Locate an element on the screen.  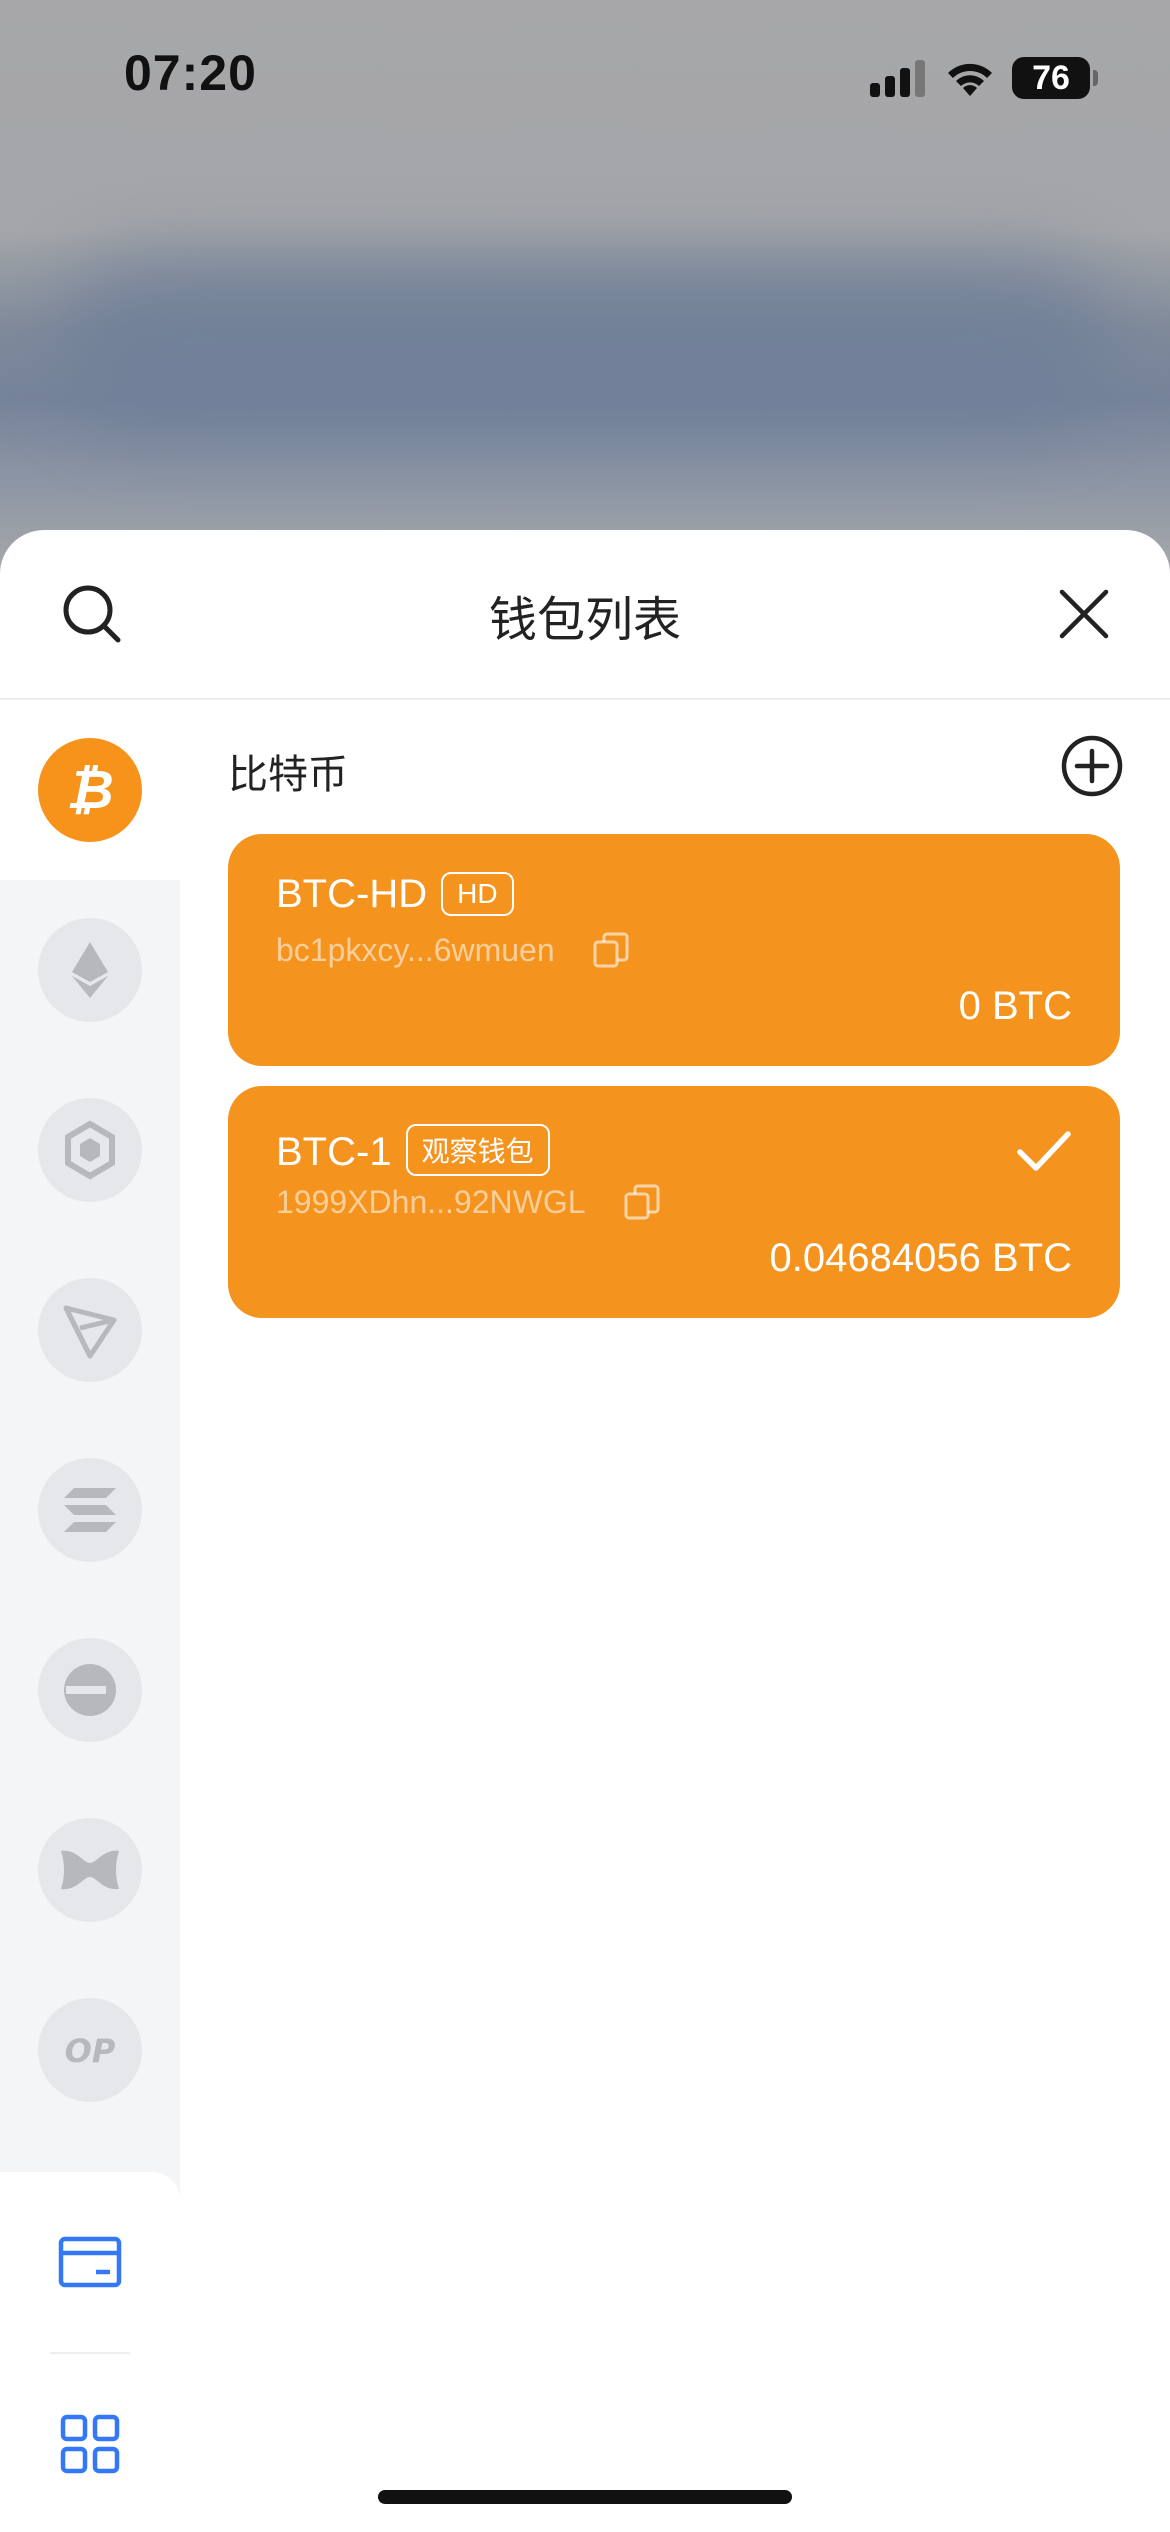
optimism-icon: OP is located at coordinates (90, 2050).